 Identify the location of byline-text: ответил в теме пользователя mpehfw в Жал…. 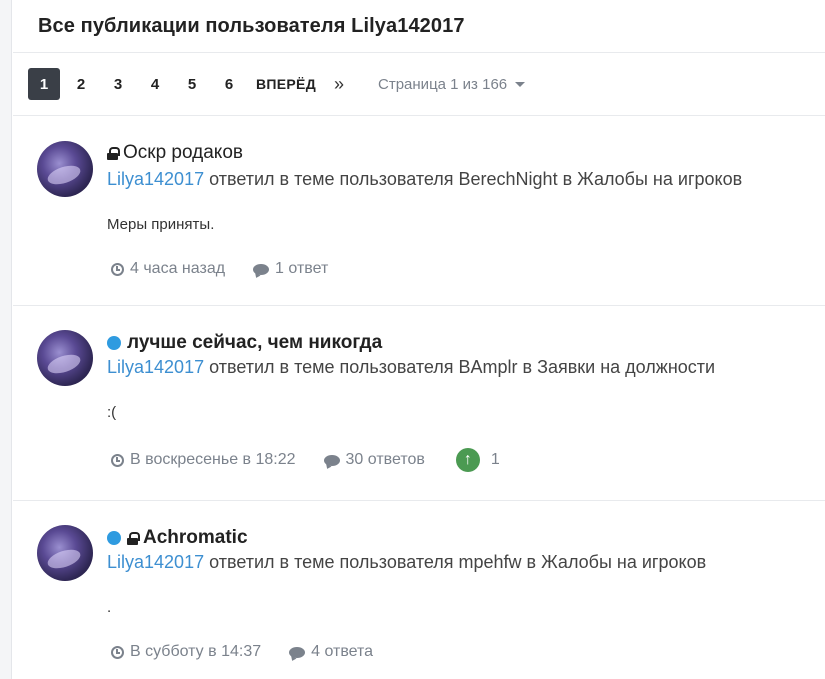
(455, 562).